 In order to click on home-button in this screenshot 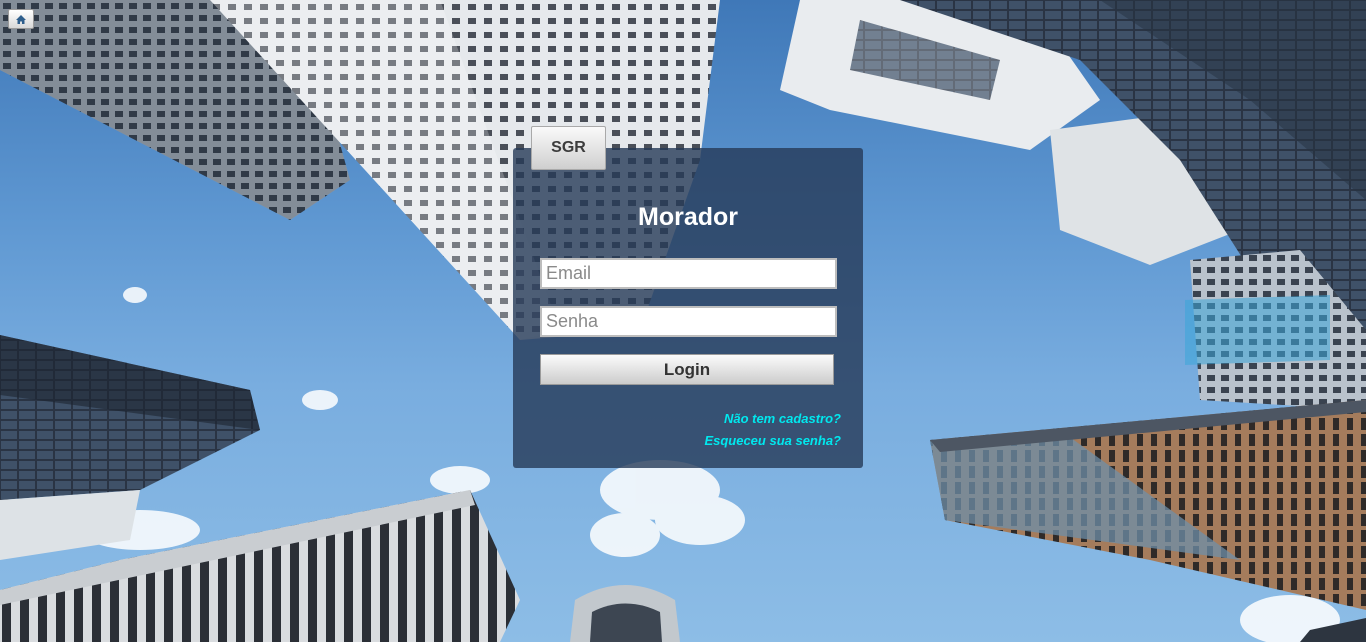, I will do `click(21, 19)`.